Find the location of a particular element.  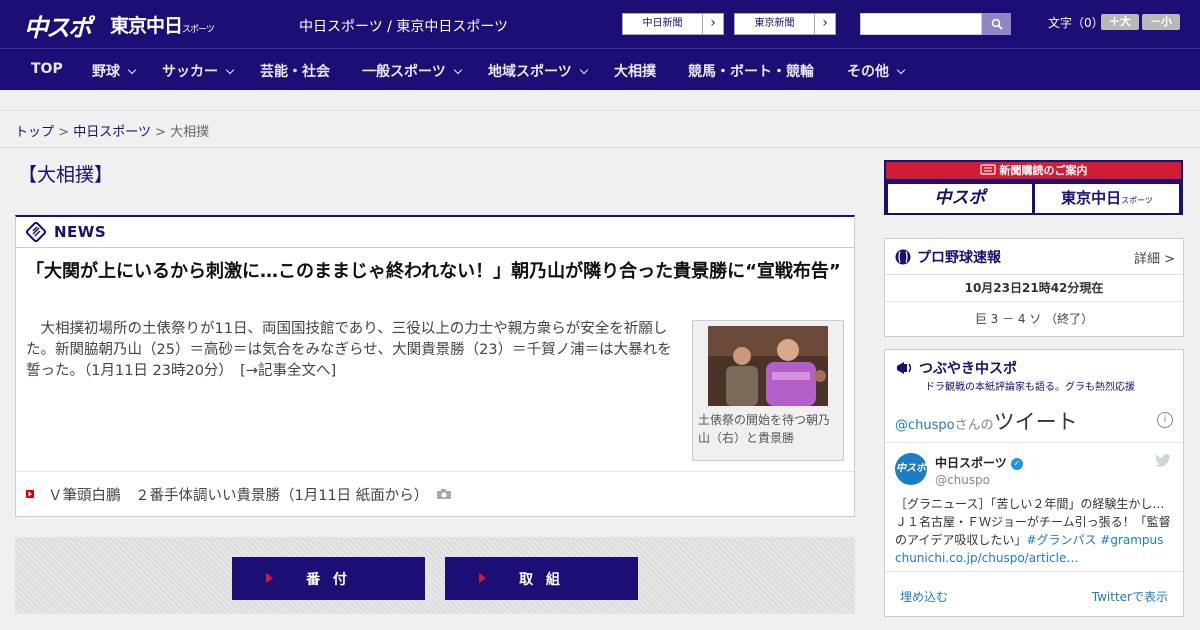

twitter-widget-heading: つぶやき中スポ is located at coordinates (968, 369).